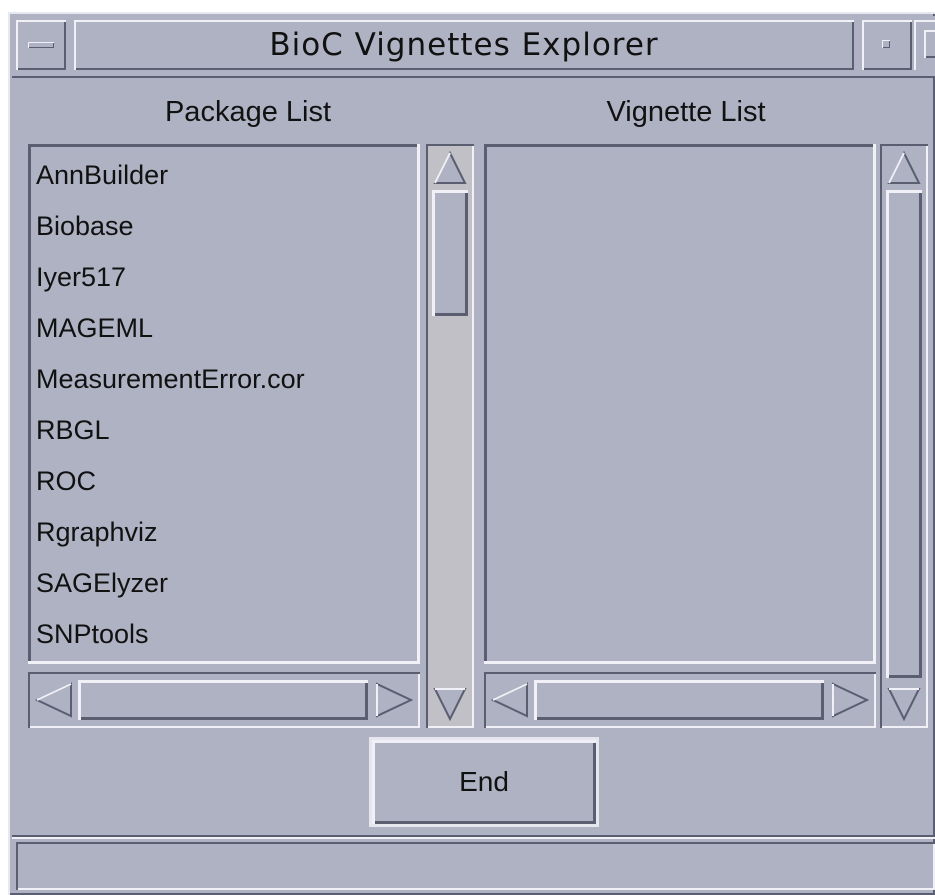 The image size is (935, 895). What do you see at coordinates (450, 436) in the screenshot?
I see `package-vscrollbar` at bounding box center [450, 436].